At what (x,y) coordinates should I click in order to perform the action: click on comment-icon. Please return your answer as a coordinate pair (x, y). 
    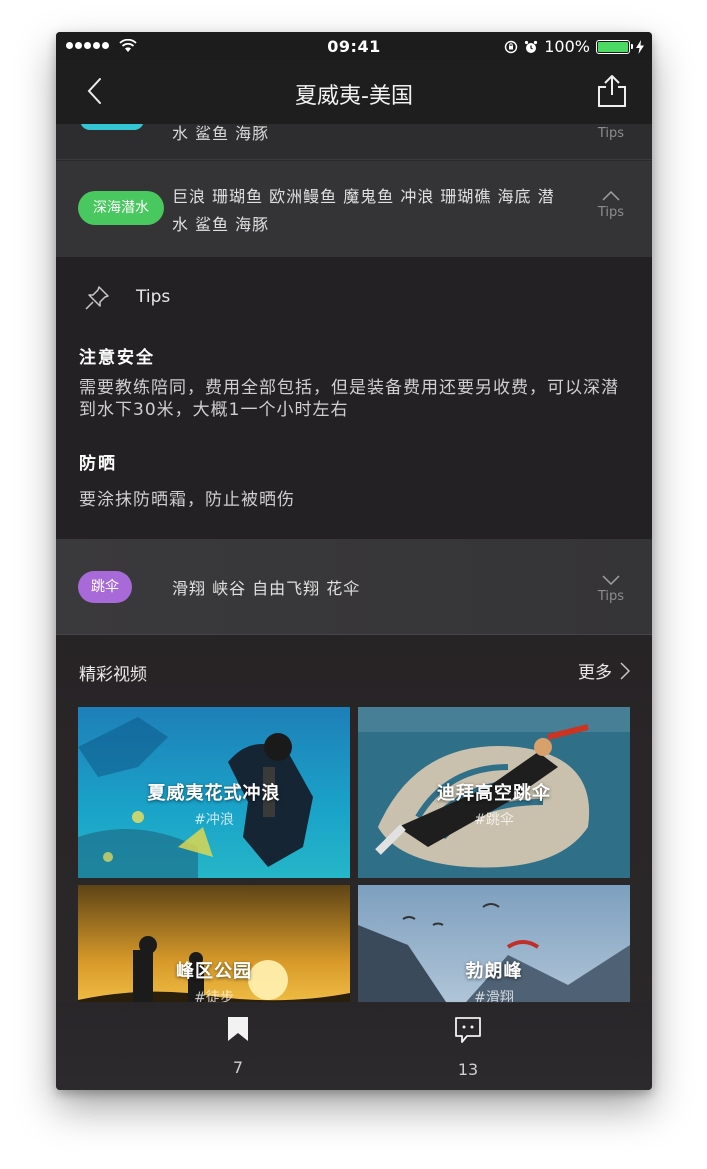
    Looking at the image, I should click on (468, 1030).